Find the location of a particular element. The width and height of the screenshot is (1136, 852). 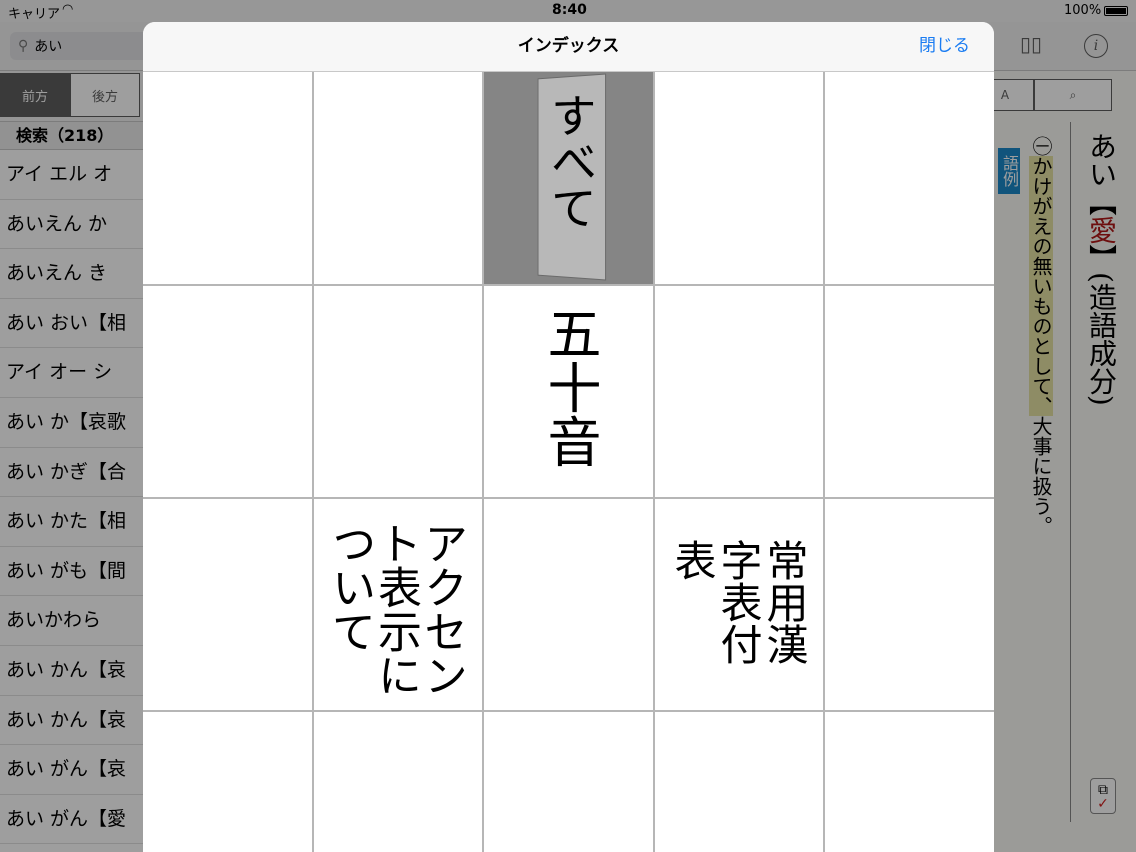

index-card: すべて is located at coordinates (570, 178).